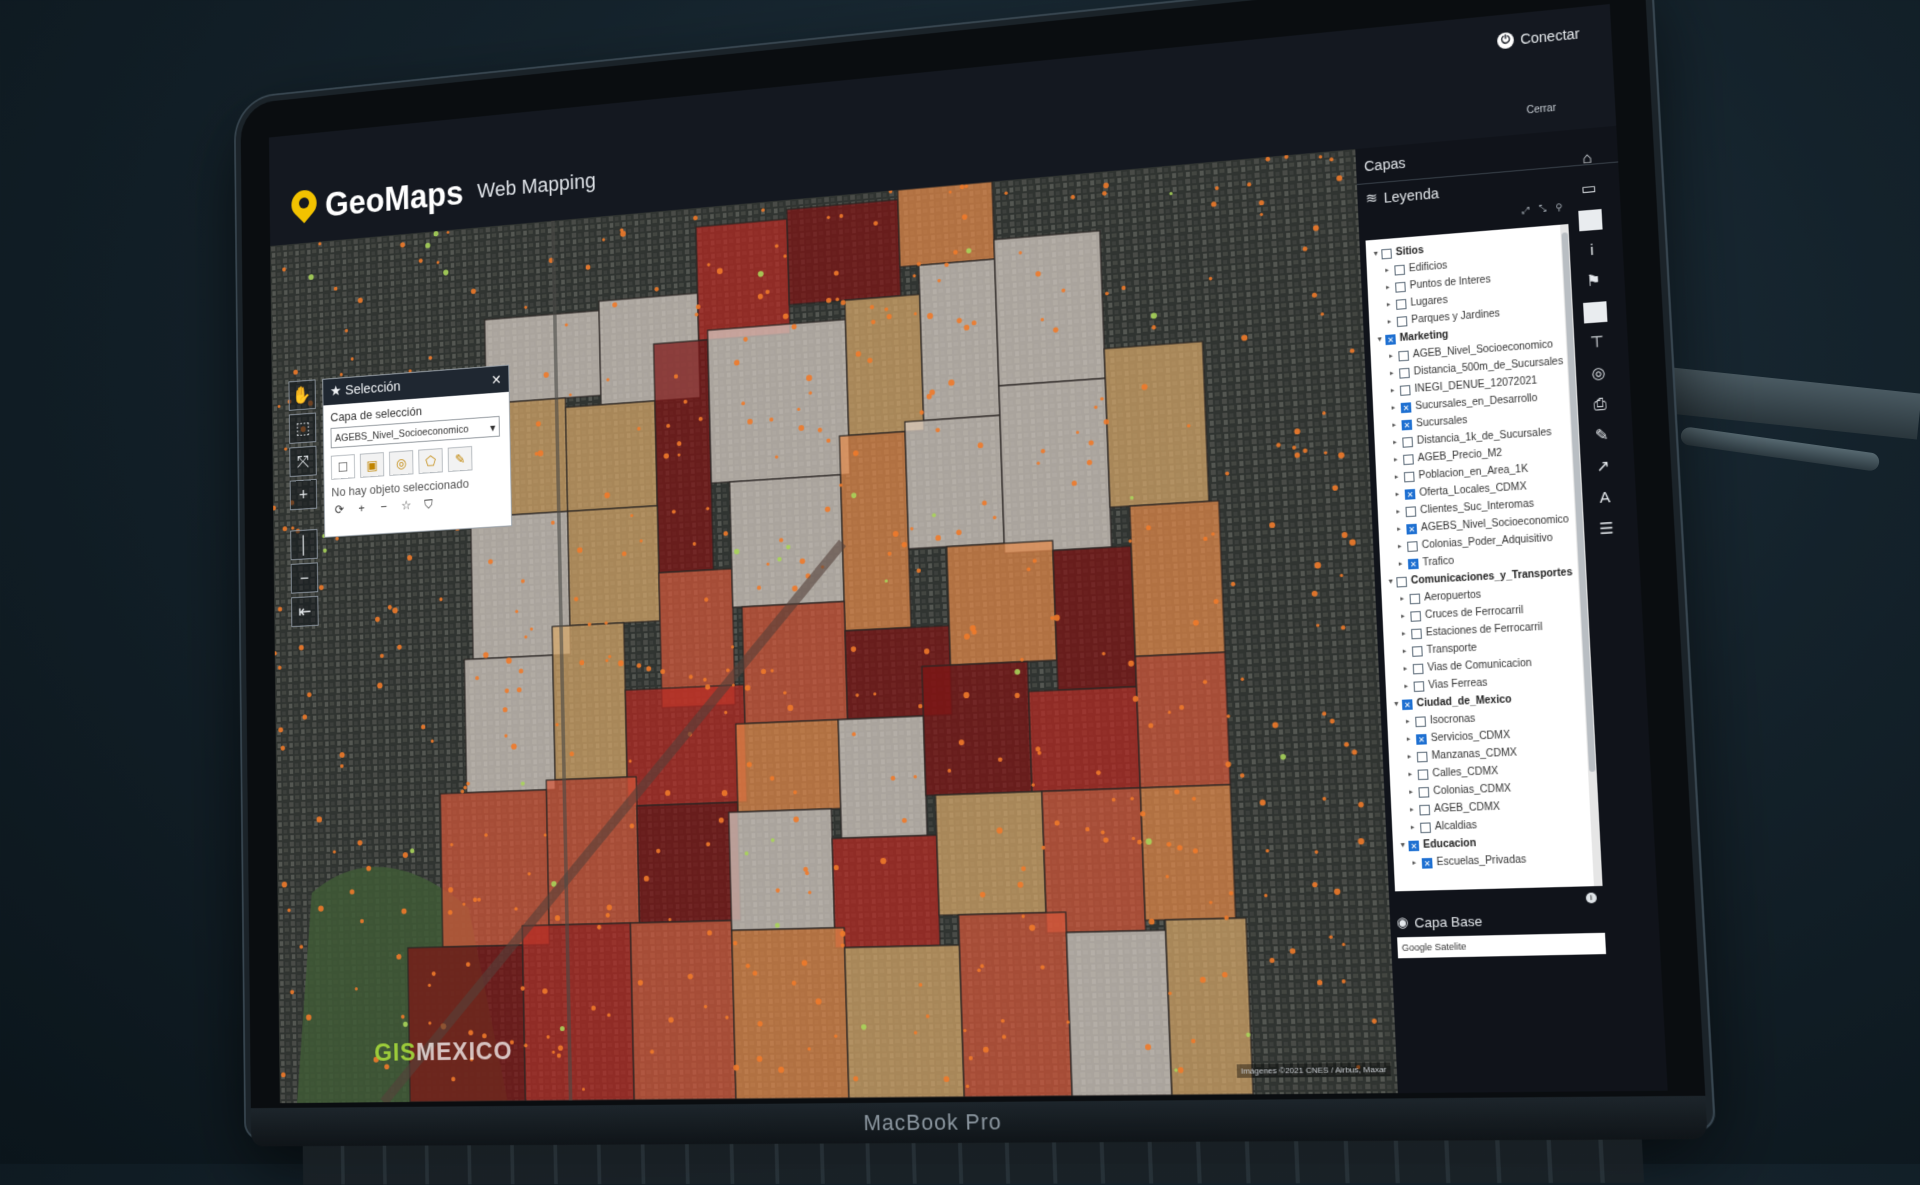  I want to click on flag-icon: ⚑, so click(1593, 281).